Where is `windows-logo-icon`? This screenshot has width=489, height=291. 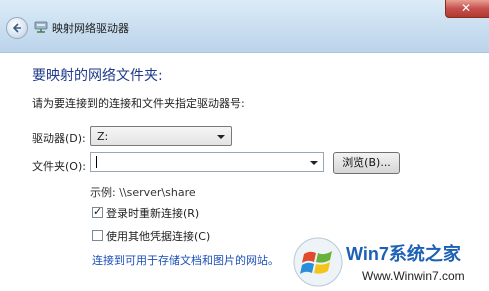
windows-logo-icon is located at coordinates (318, 262).